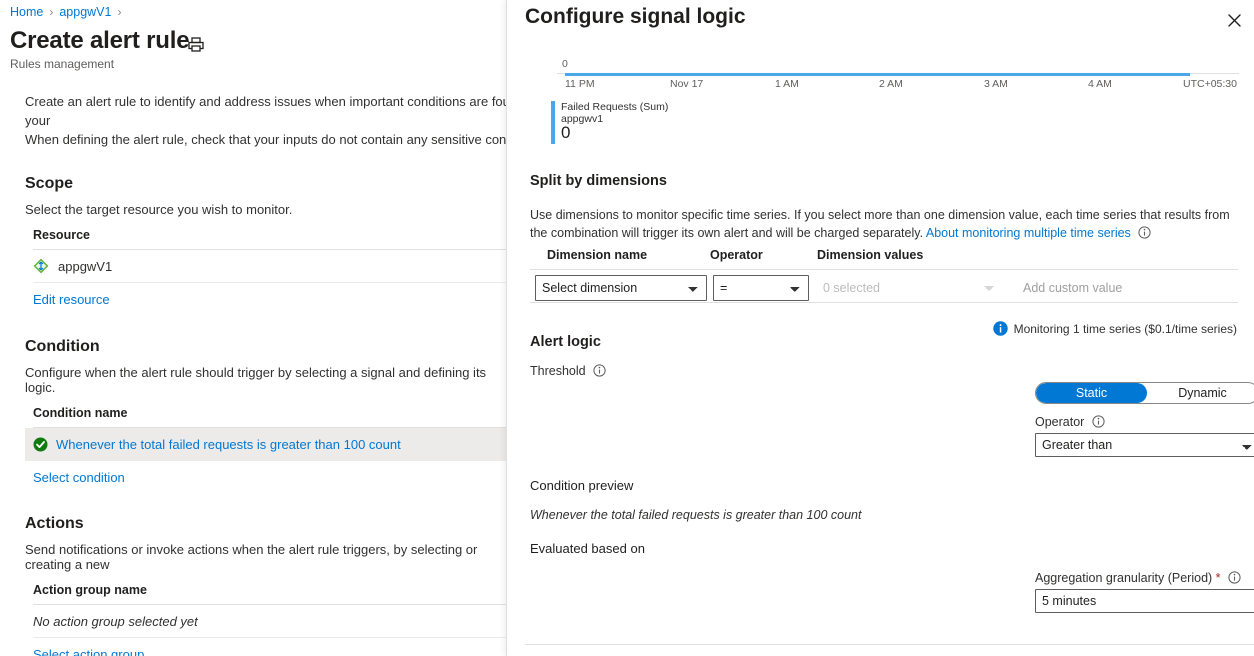  I want to click on aggregation-granularity-label: Aggregation granularity (Period) *, so click(1138, 578).